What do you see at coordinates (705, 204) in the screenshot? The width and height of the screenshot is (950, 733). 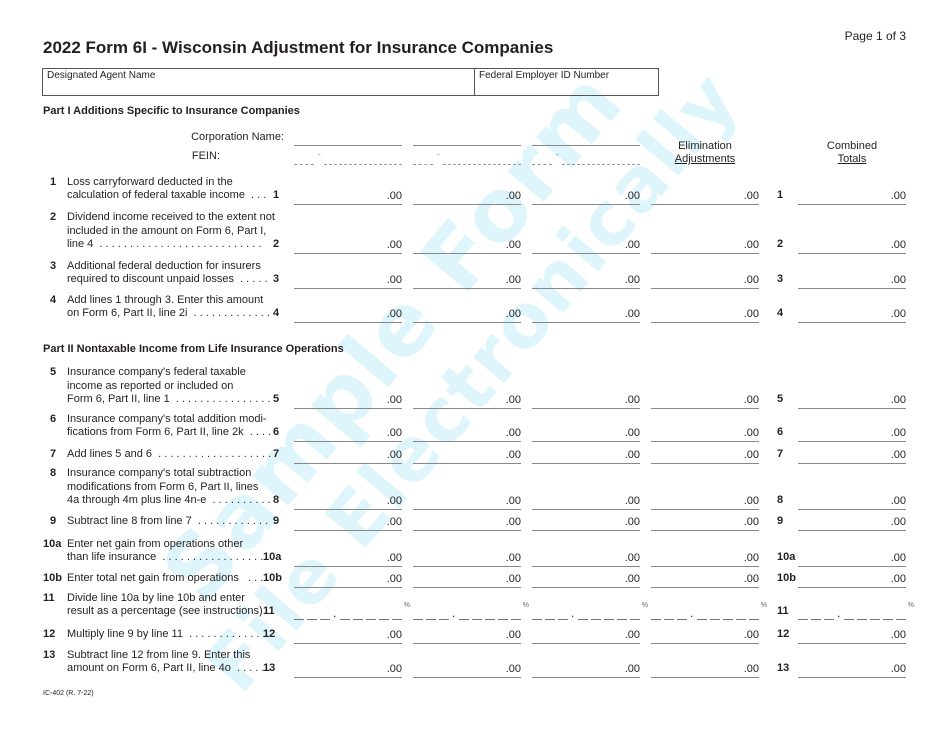 I see `line-1-col-4-field` at bounding box center [705, 204].